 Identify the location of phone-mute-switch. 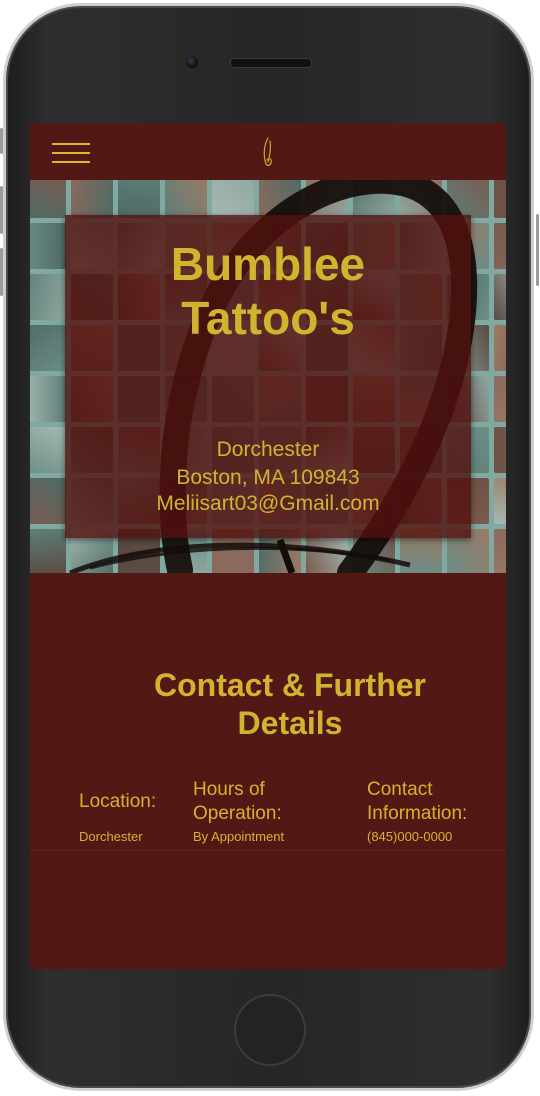
(1, 141).